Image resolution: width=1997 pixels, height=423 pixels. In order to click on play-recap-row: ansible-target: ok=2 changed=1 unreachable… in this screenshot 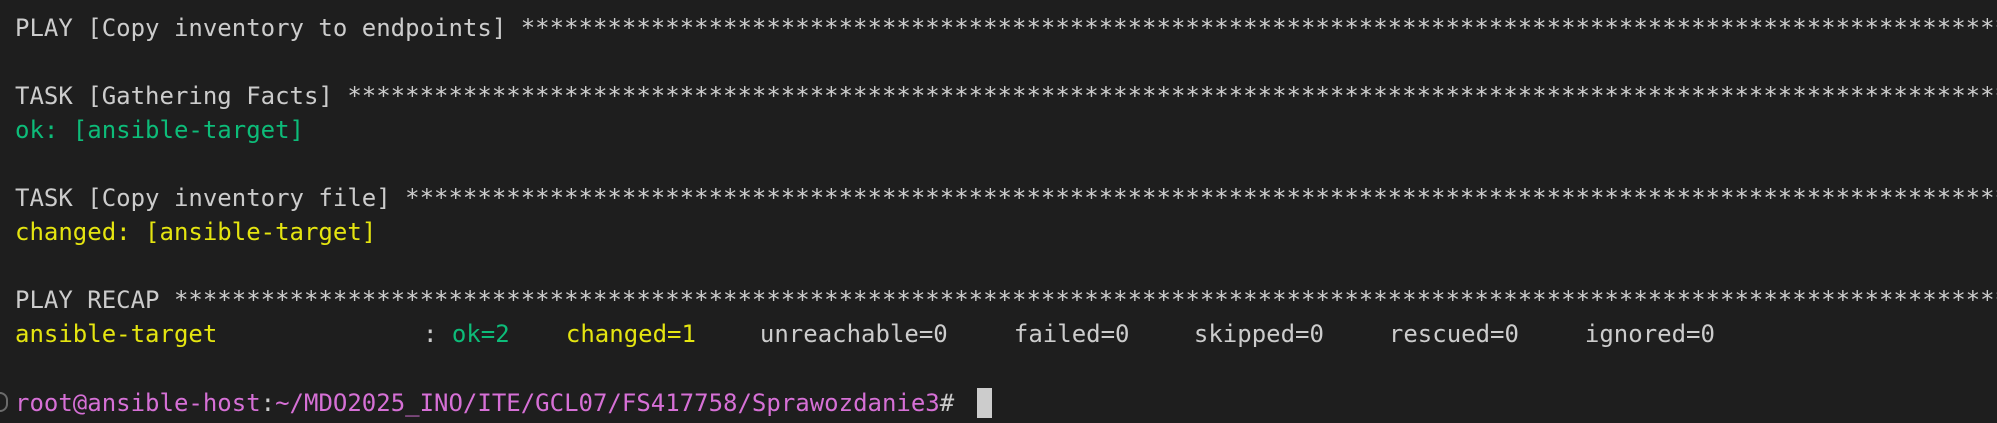, I will do `click(1006, 337)`.